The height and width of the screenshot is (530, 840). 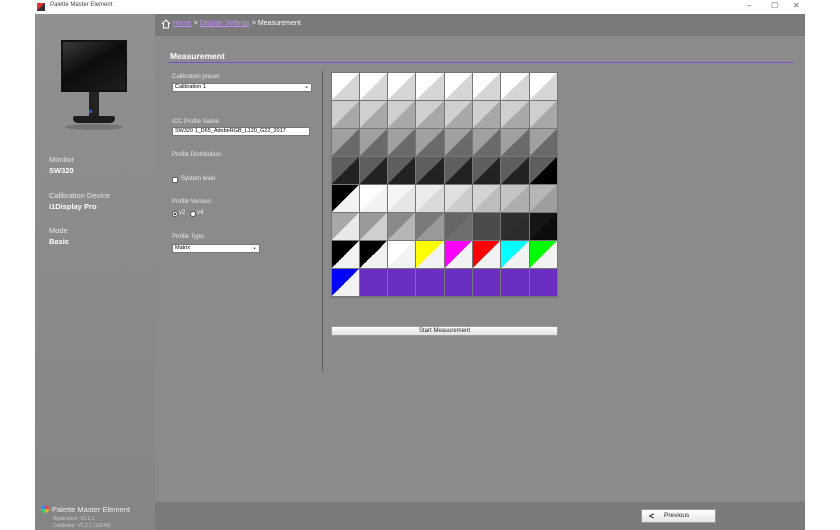 What do you see at coordinates (189, 237) in the screenshot?
I see `profile-type-label: Profile Type:` at bounding box center [189, 237].